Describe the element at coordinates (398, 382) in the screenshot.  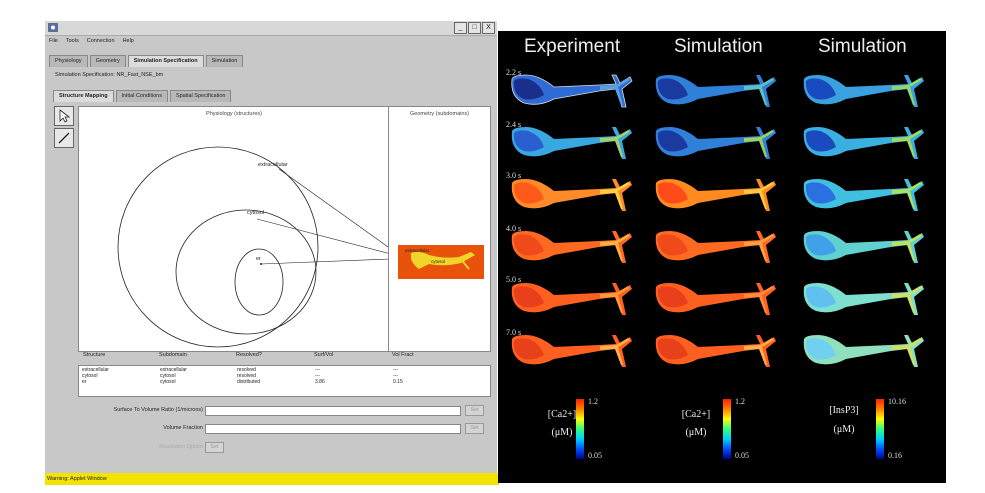
I see `cell-vol-fract: 0.15` at that location.